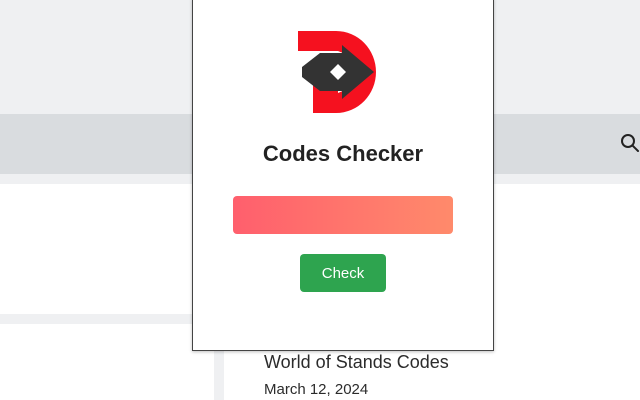 This screenshot has height=400, width=640. What do you see at coordinates (343, 153) in the screenshot?
I see `popup-title: Codes Checker` at bounding box center [343, 153].